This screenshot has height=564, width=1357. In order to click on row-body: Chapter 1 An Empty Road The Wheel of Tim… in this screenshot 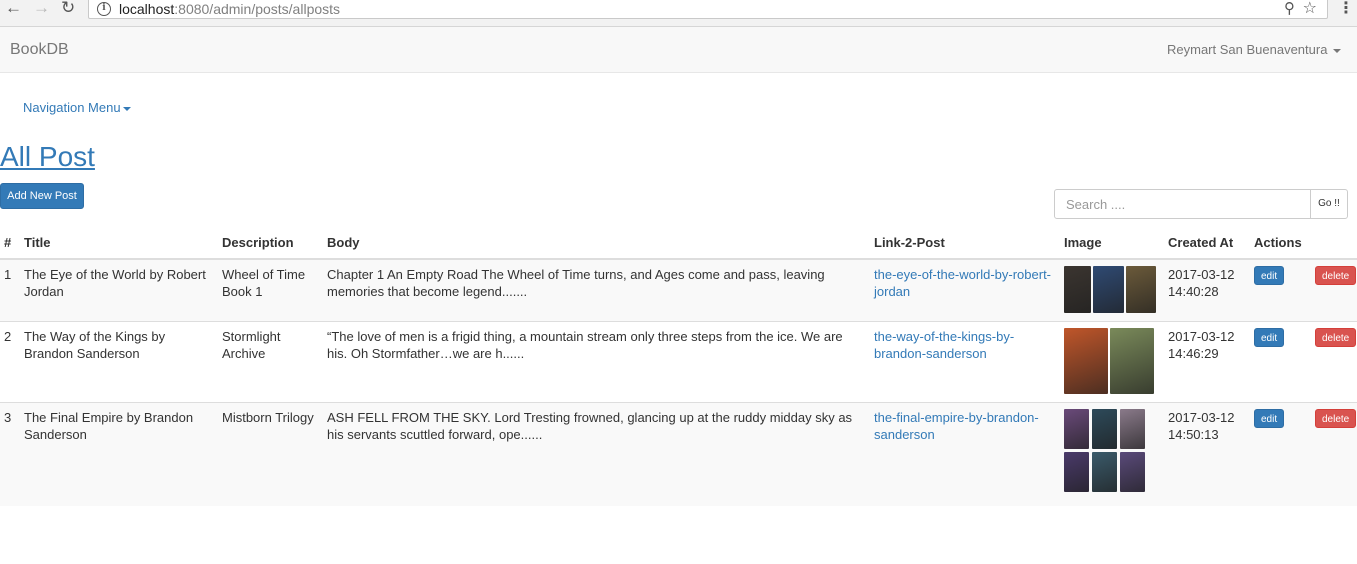, I will do `click(596, 289)`.